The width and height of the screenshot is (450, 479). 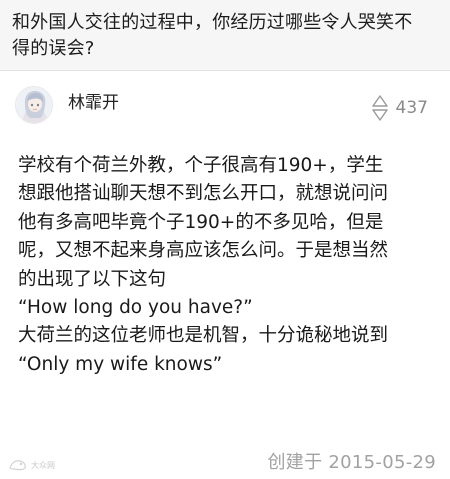 I want to click on up-down-triangle-icon, so click(x=380, y=108).